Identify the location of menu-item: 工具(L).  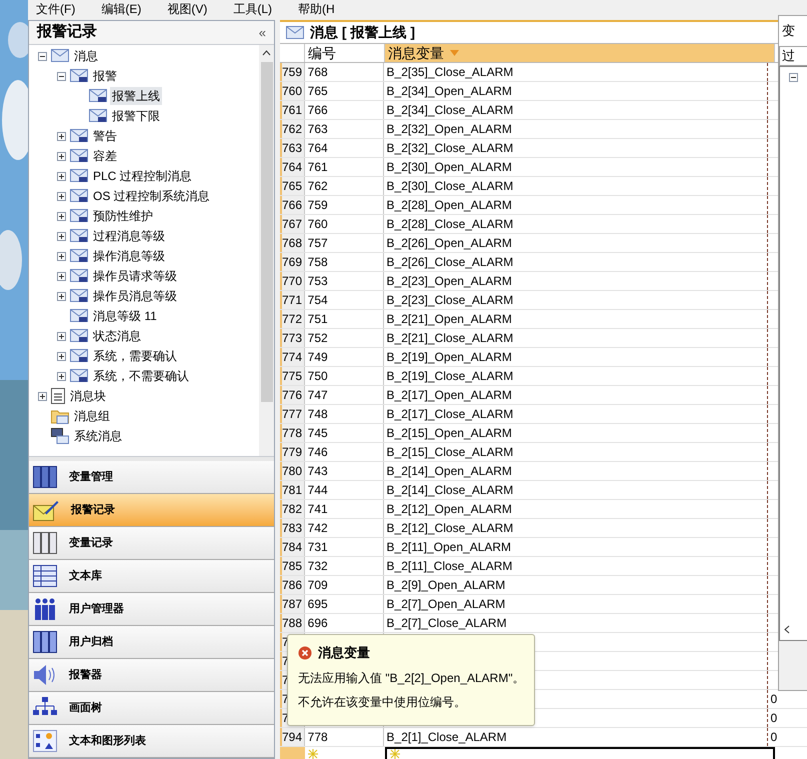
(252, 9).